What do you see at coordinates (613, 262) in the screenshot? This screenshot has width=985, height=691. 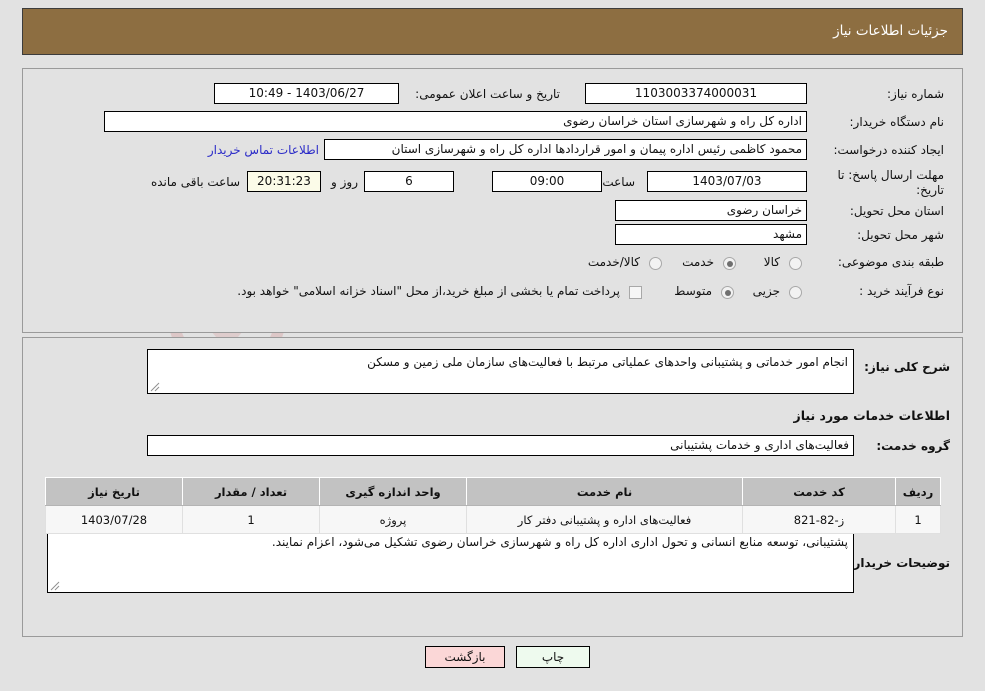 I see `label-category-goods-service: کالا/خدمت` at bounding box center [613, 262].